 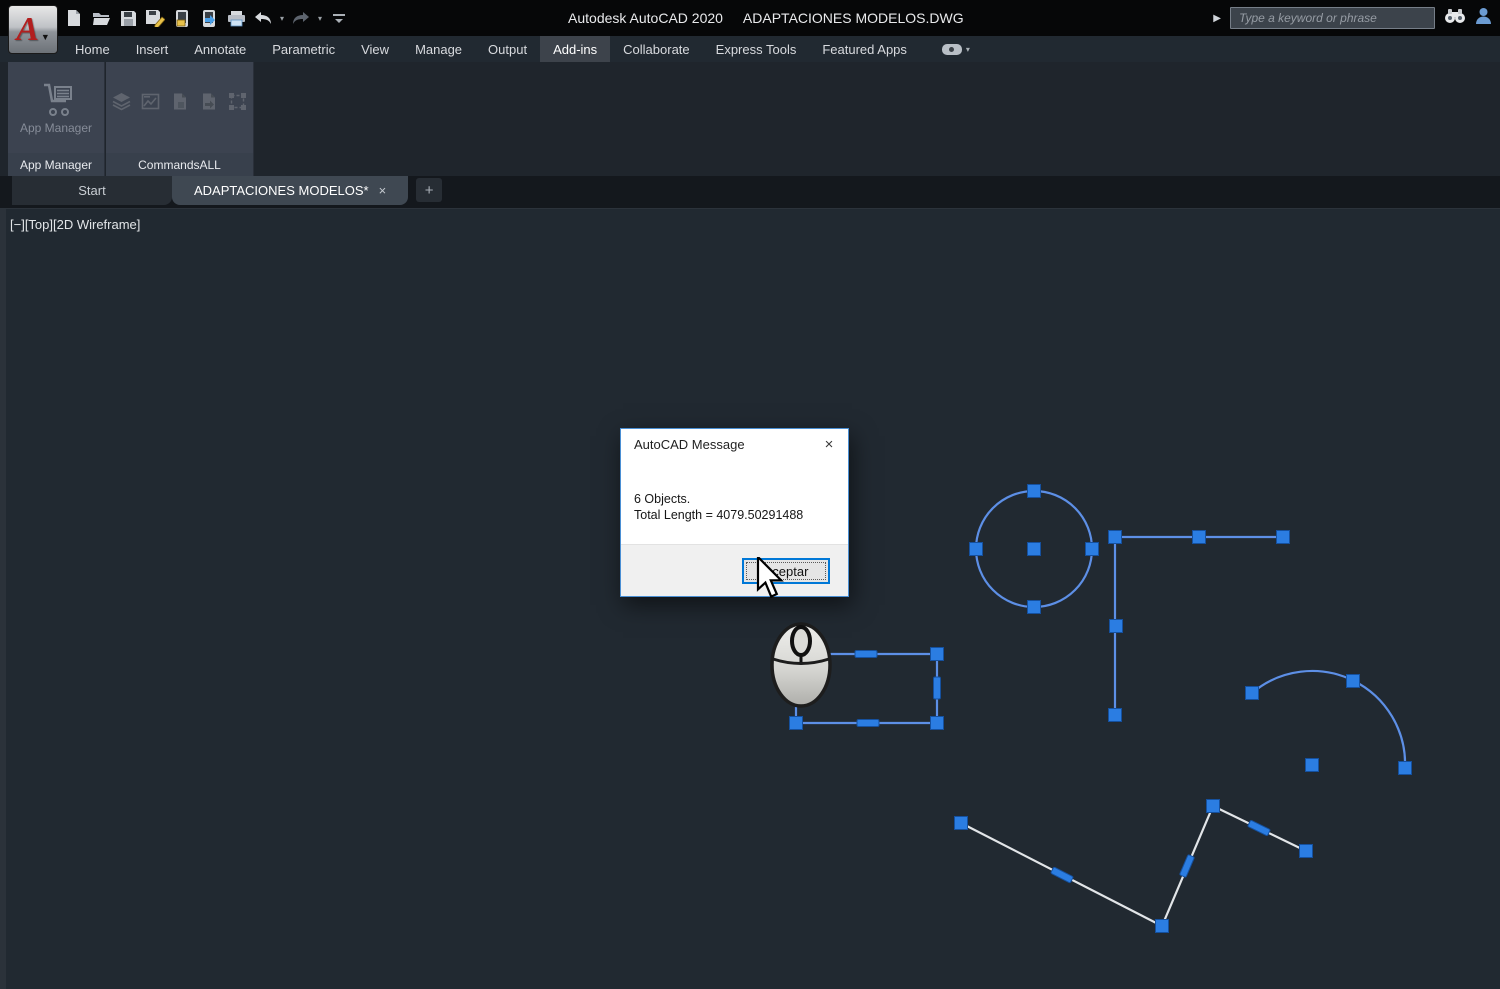 What do you see at coordinates (27, 29) in the screenshot?
I see `autocad-logo-icon: A` at bounding box center [27, 29].